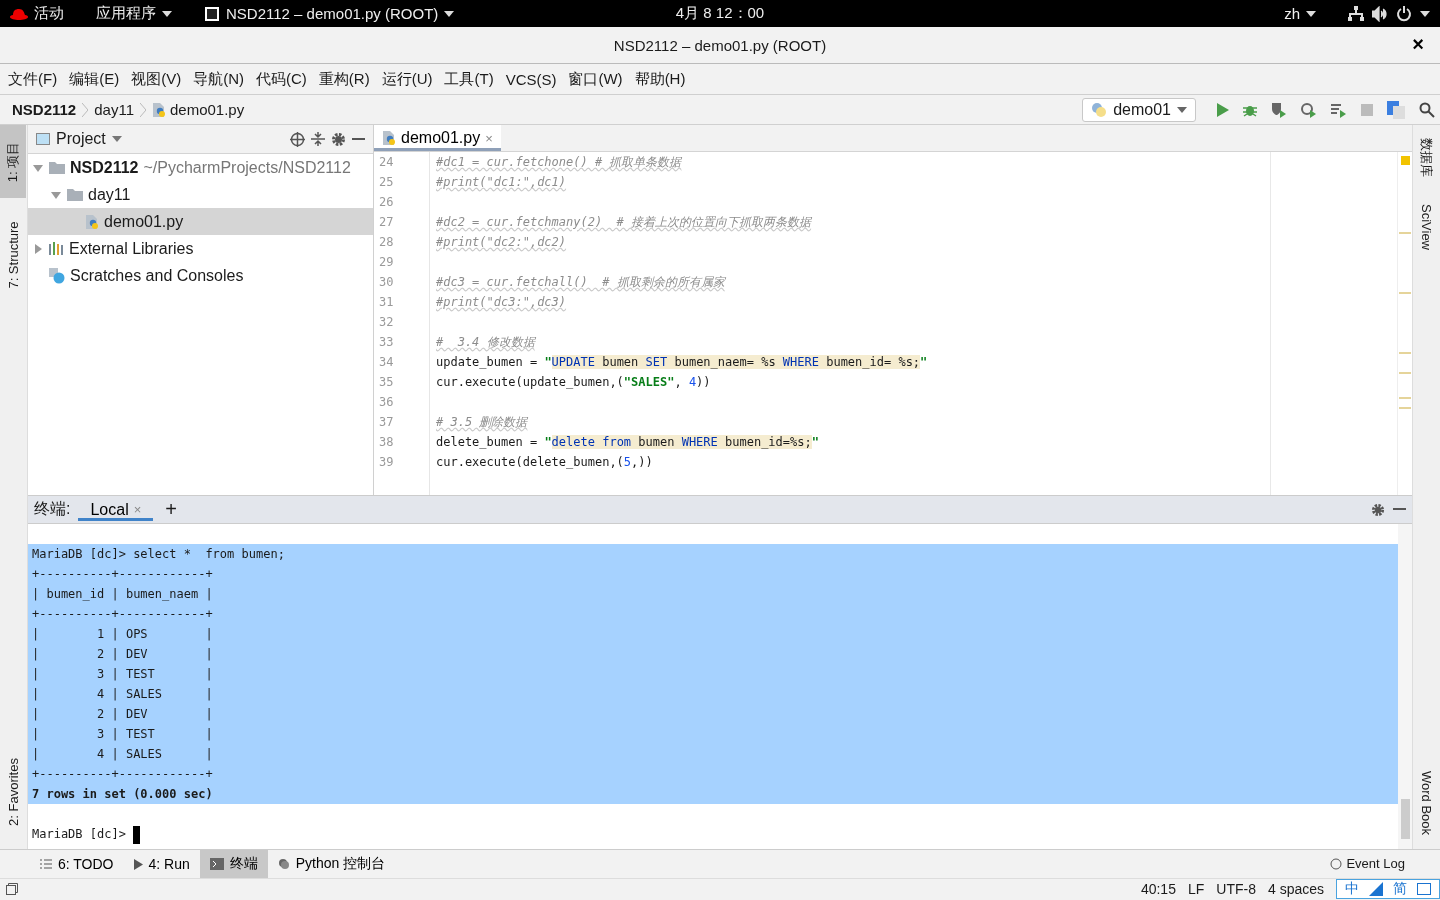  I want to click on tree-item: demo01.py, so click(200, 221).